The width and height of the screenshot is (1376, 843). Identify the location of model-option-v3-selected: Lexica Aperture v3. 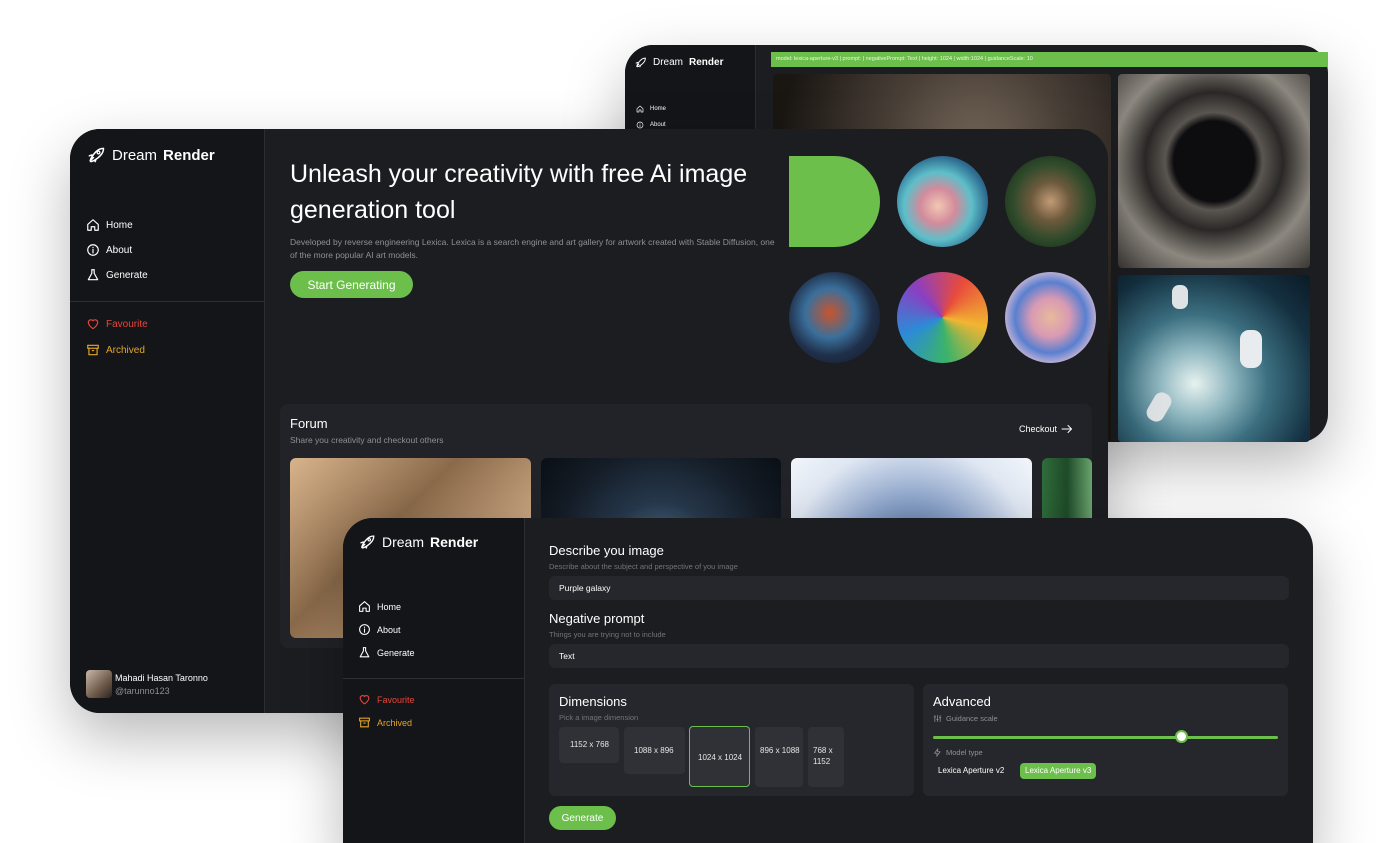
(1058, 771).